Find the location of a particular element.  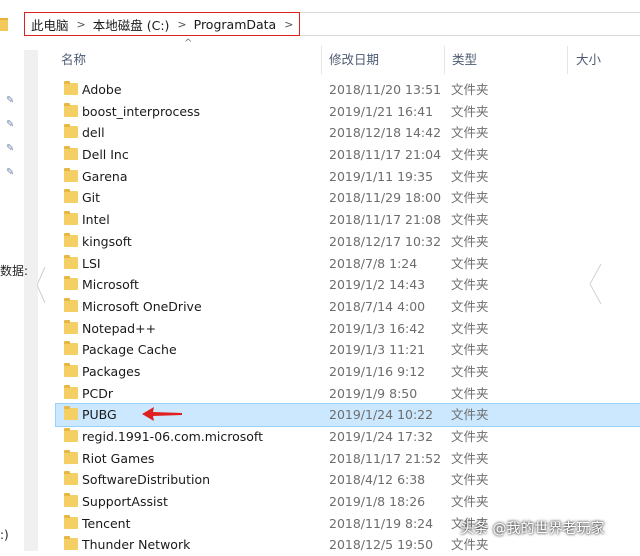

file-name: Thunder Network is located at coordinates (136, 545).